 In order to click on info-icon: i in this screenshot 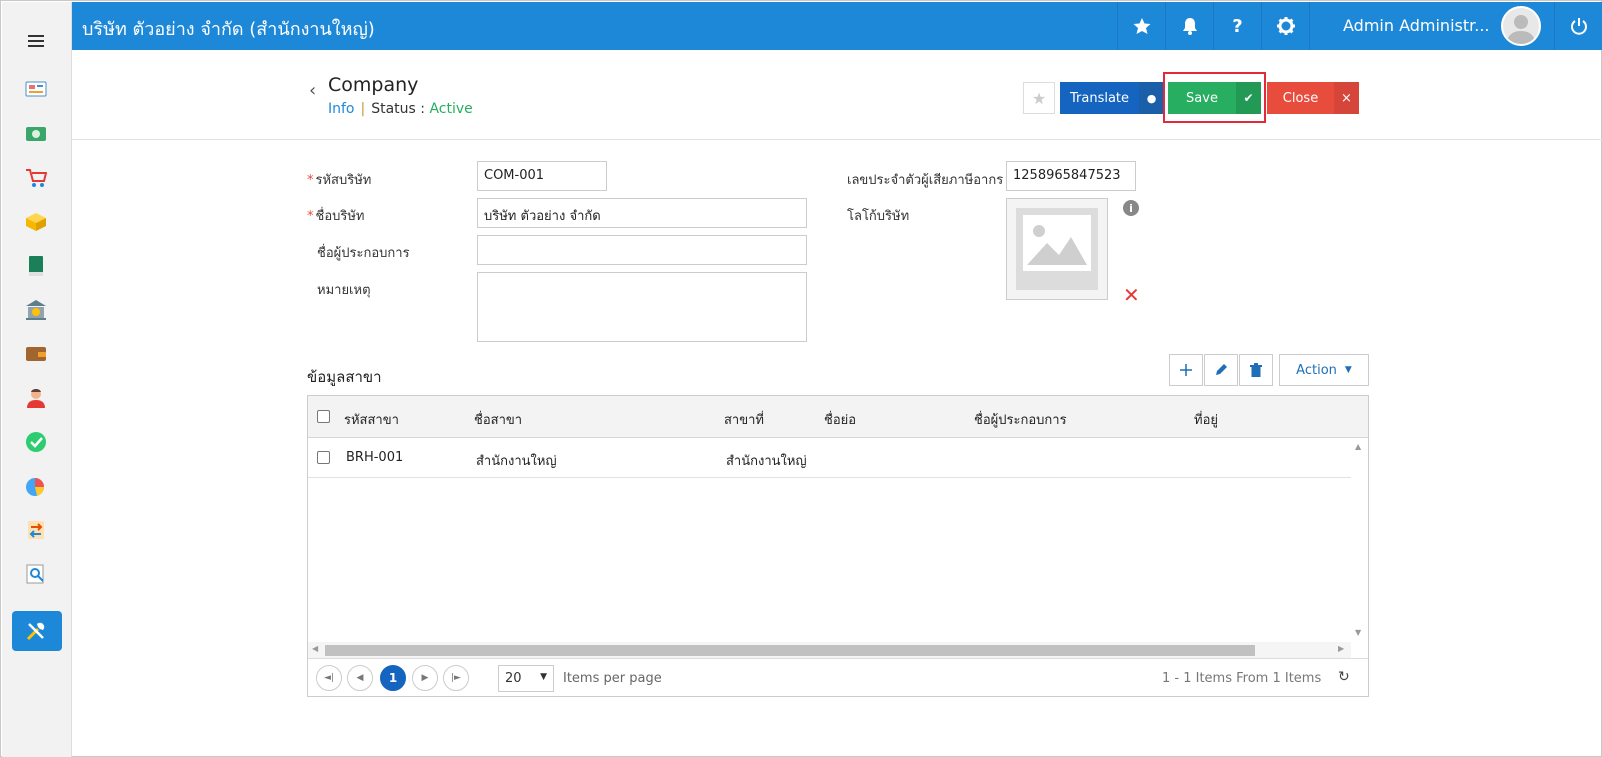, I will do `click(1131, 208)`.